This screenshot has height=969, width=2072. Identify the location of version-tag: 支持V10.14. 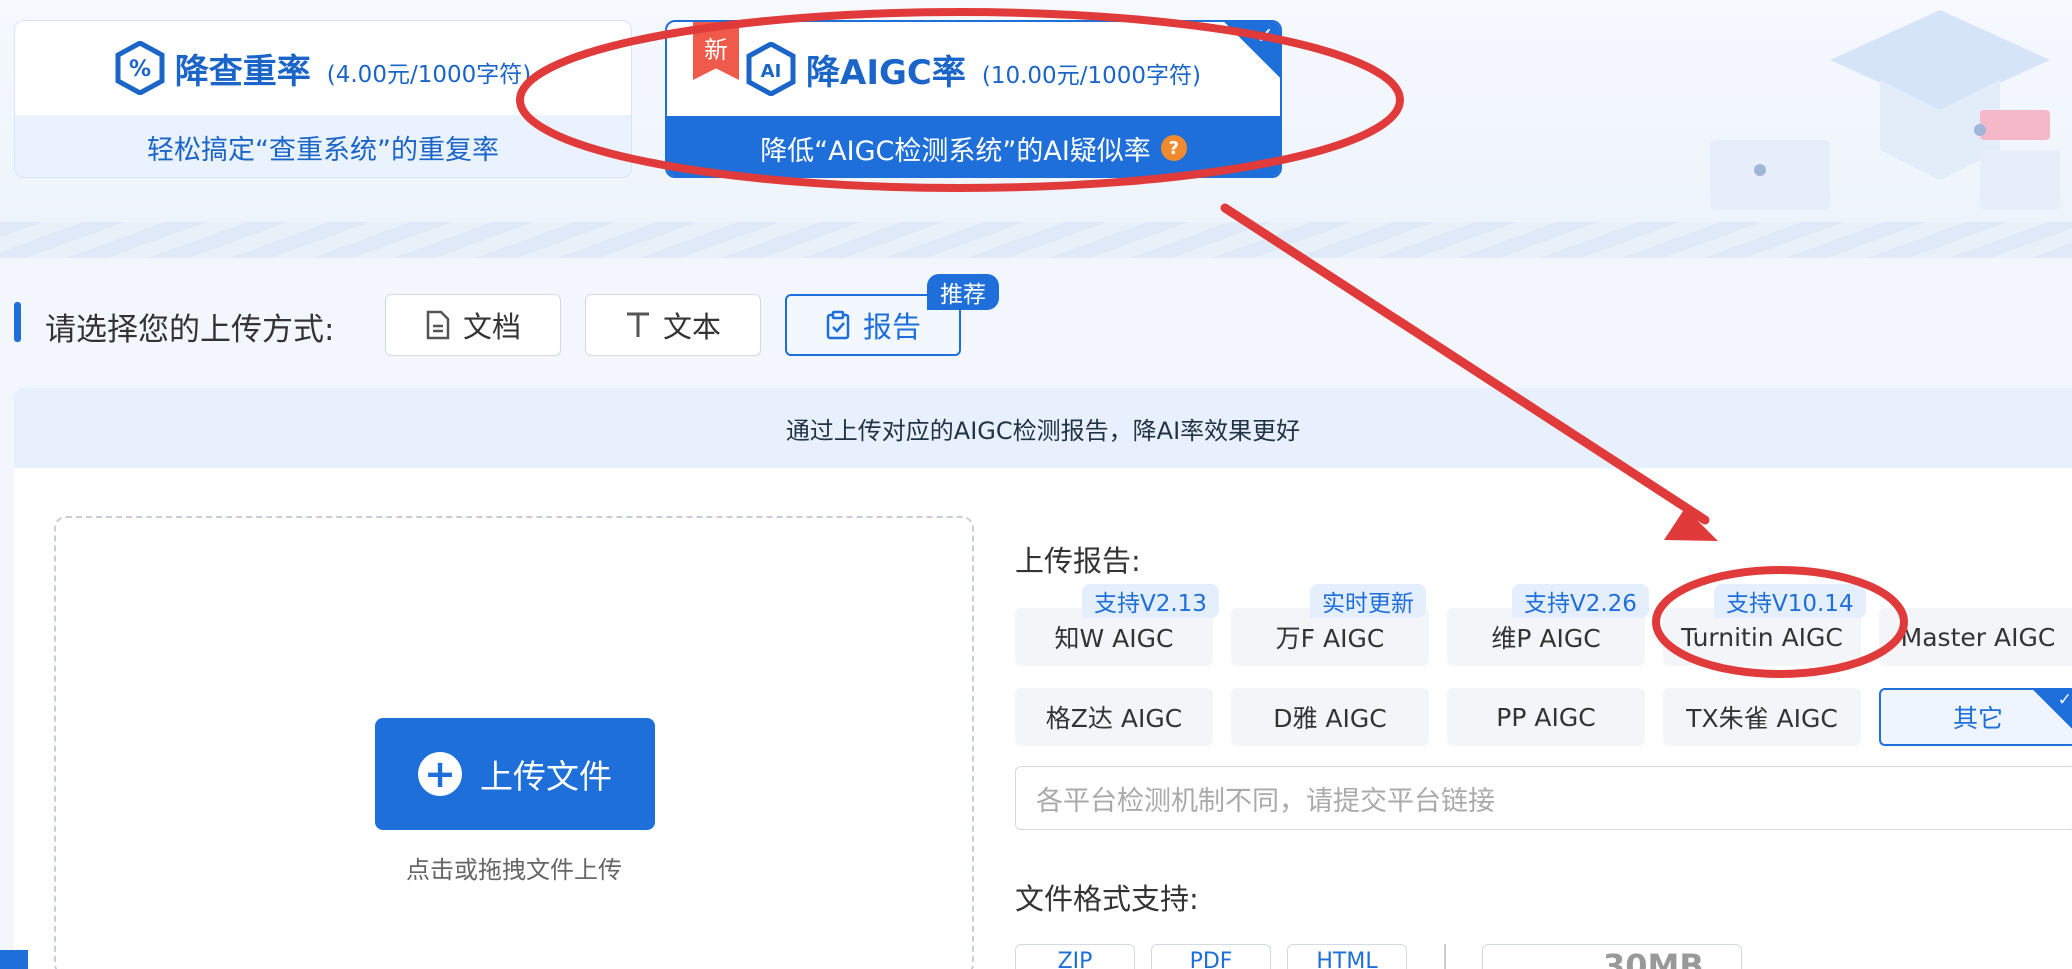
(1790, 601).